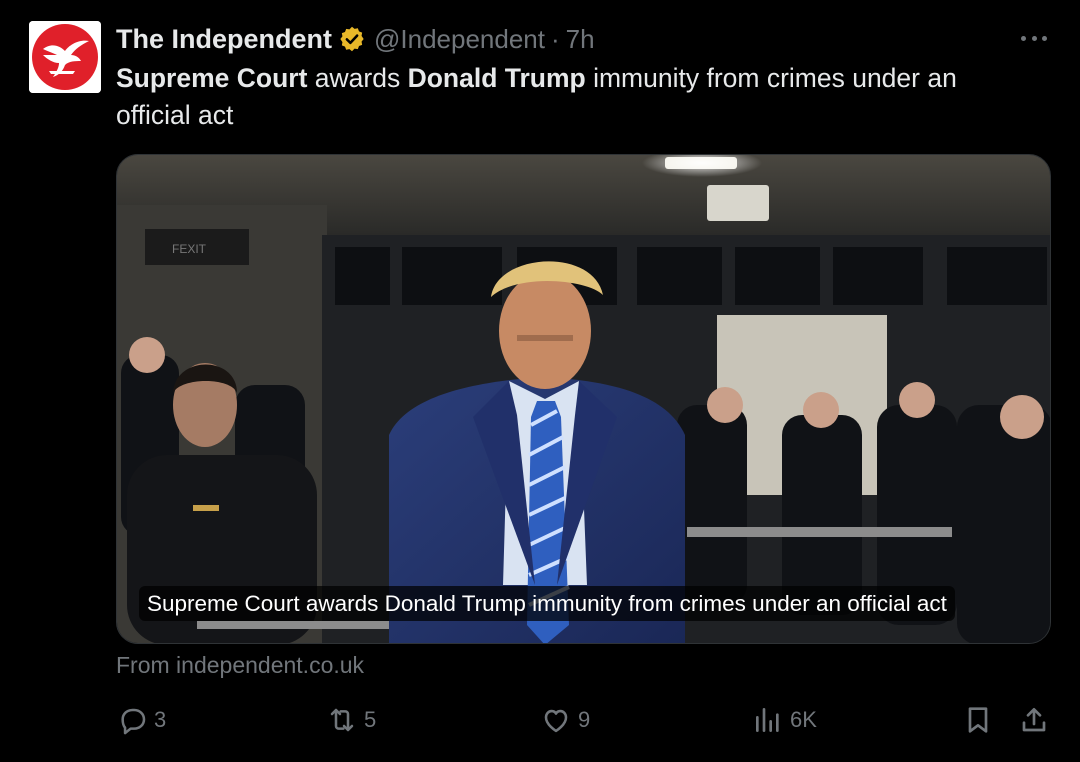  Describe the element at coordinates (357, 78) in the screenshot. I see `tweet-text-segment: awards` at that location.